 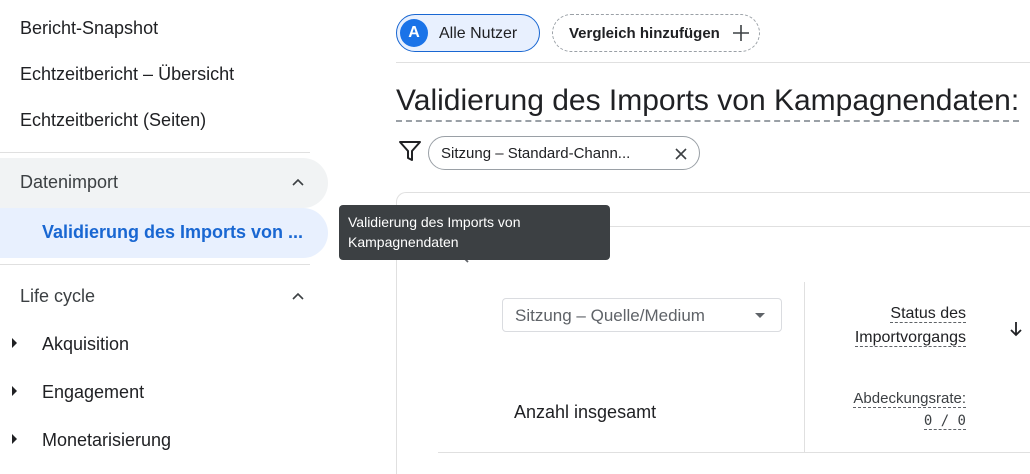 I want to click on caret-down-icon, so click(x=760, y=315).